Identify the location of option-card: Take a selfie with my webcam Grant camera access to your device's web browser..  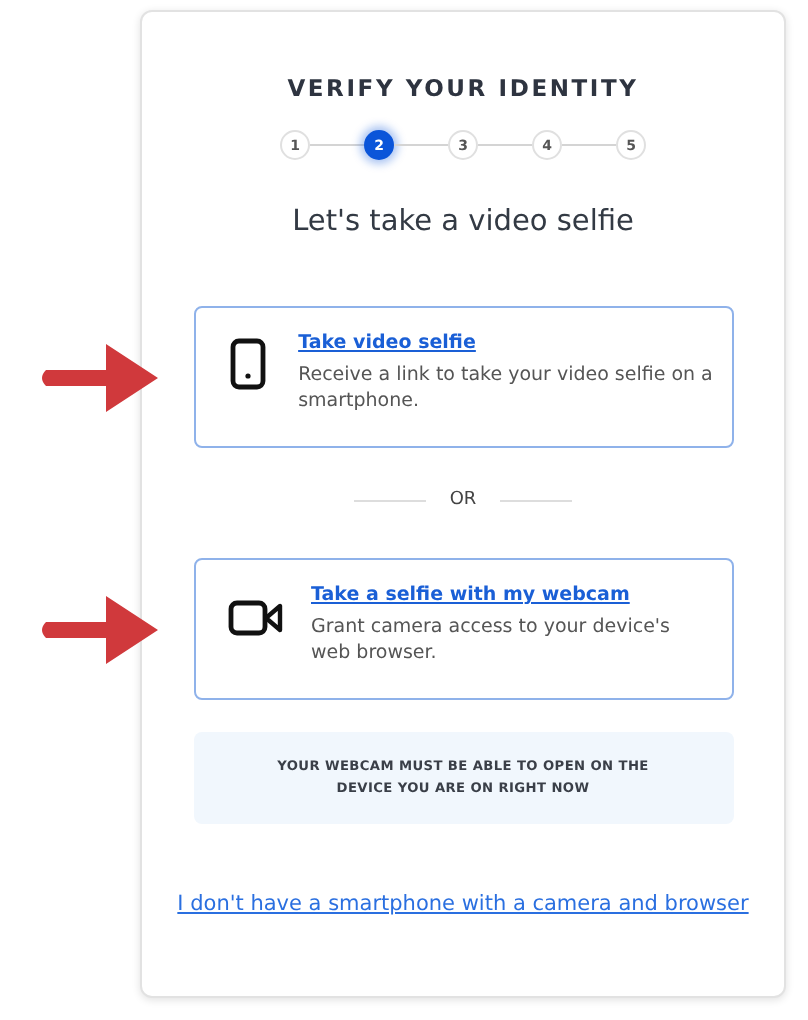
(463, 629).